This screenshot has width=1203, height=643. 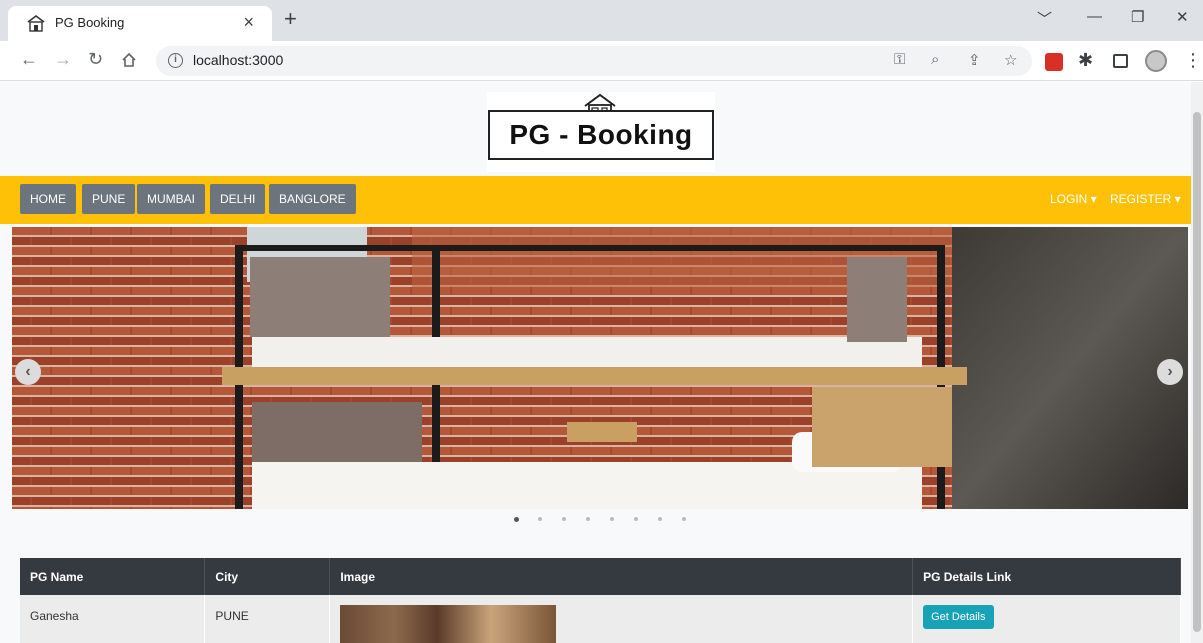 What do you see at coordinates (1073, 199) in the screenshot?
I see `login-dropdown: LOGIN ▾` at bounding box center [1073, 199].